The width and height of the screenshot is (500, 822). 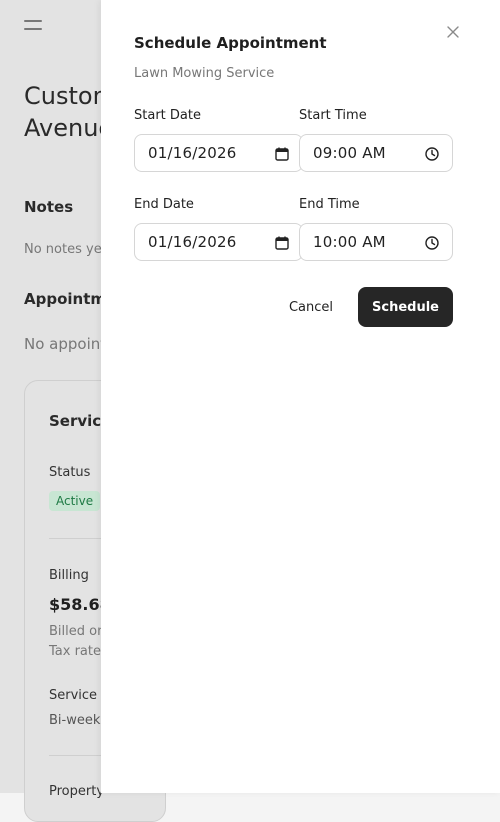 What do you see at coordinates (75, 720) in the screenshot?
I see `service-value: Bi-week` at bounding box center [75, 720].